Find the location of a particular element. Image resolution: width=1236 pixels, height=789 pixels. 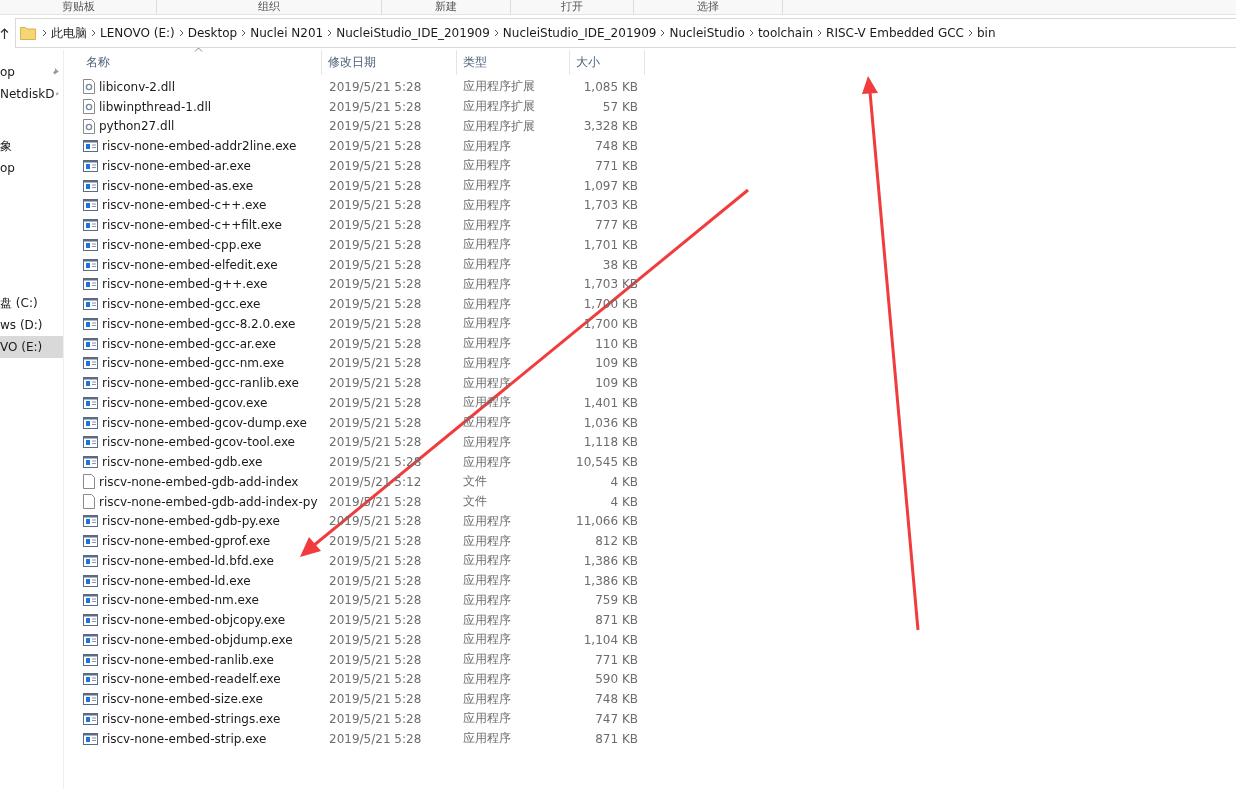

file-name: riscv-none-embed-readelf.exe is located at coordinates (201, 679).